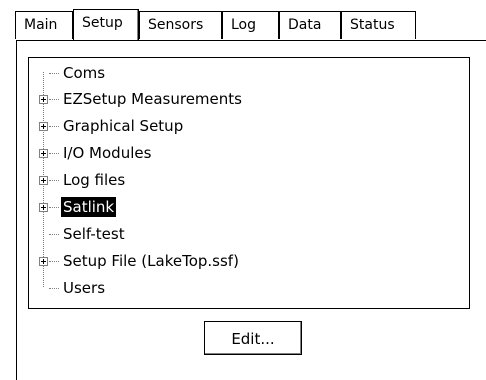  What do you see at coordinates (244, 73) in the screenshot?
I see `tree-item-coms: Coms` at bounding box center [244, 73].